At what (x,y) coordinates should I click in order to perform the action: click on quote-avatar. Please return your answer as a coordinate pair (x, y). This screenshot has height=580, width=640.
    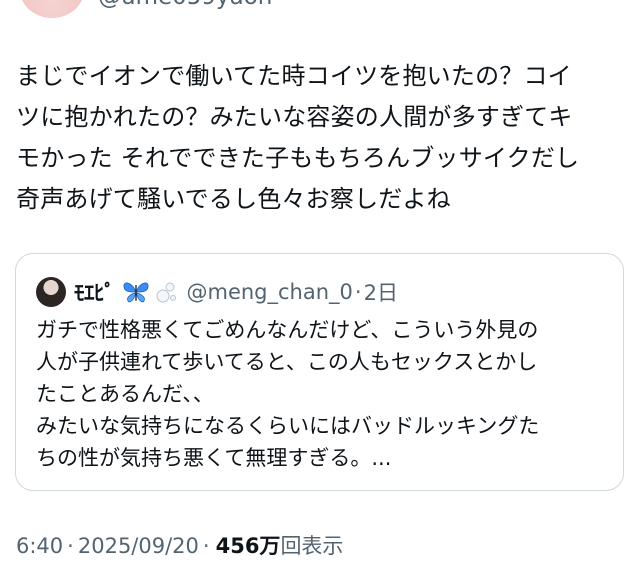
    Looking at the image, I should click on (51, 292).